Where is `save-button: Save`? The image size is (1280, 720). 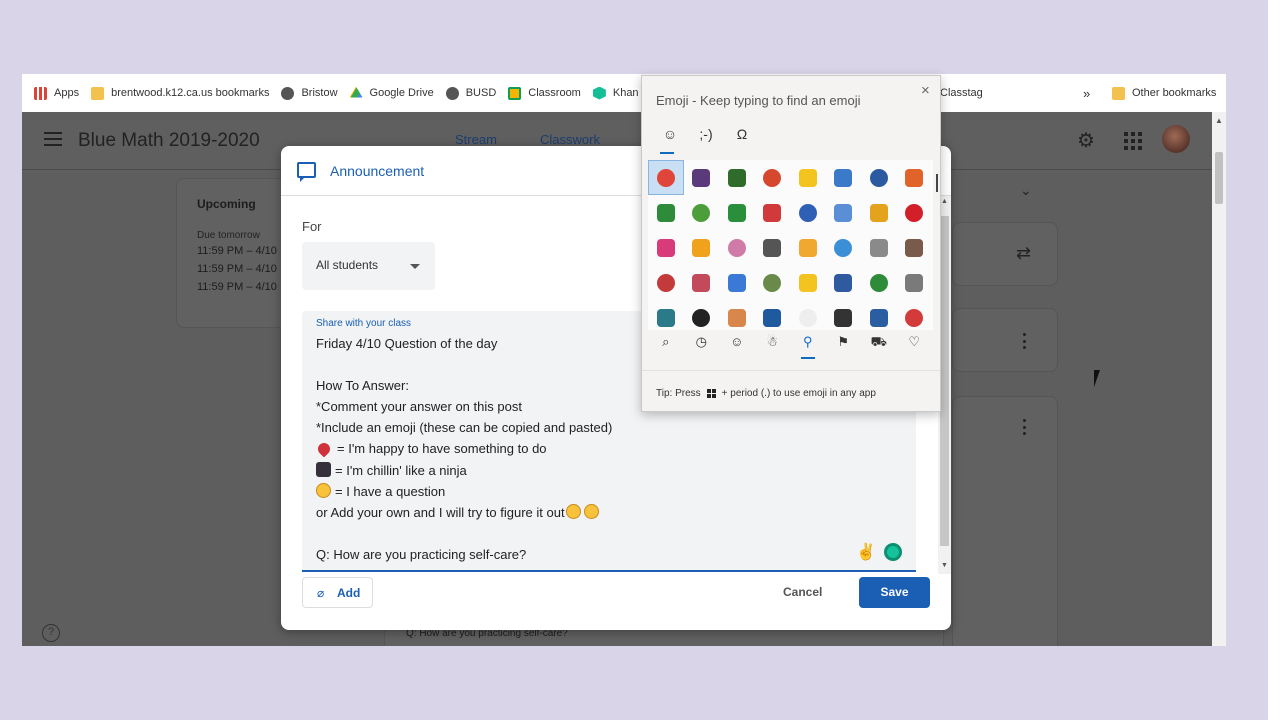 save-button: Save is located at coordinates (894, 592).